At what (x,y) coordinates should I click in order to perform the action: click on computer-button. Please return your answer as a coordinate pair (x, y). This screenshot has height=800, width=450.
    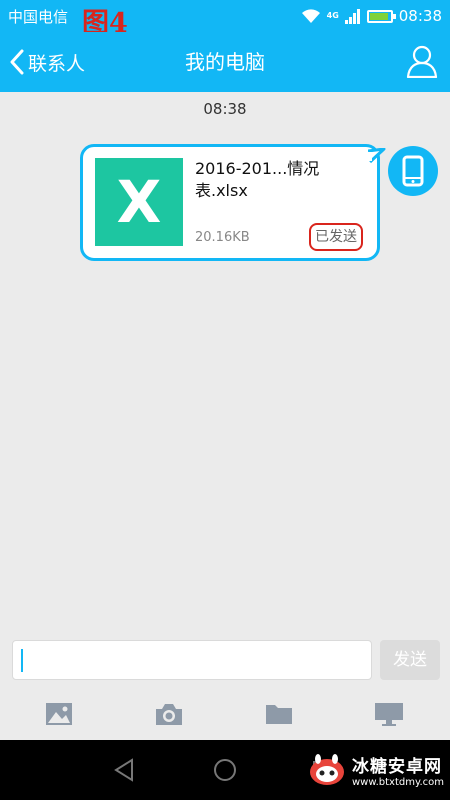
    Looking at the image, I should click on (389, 714).